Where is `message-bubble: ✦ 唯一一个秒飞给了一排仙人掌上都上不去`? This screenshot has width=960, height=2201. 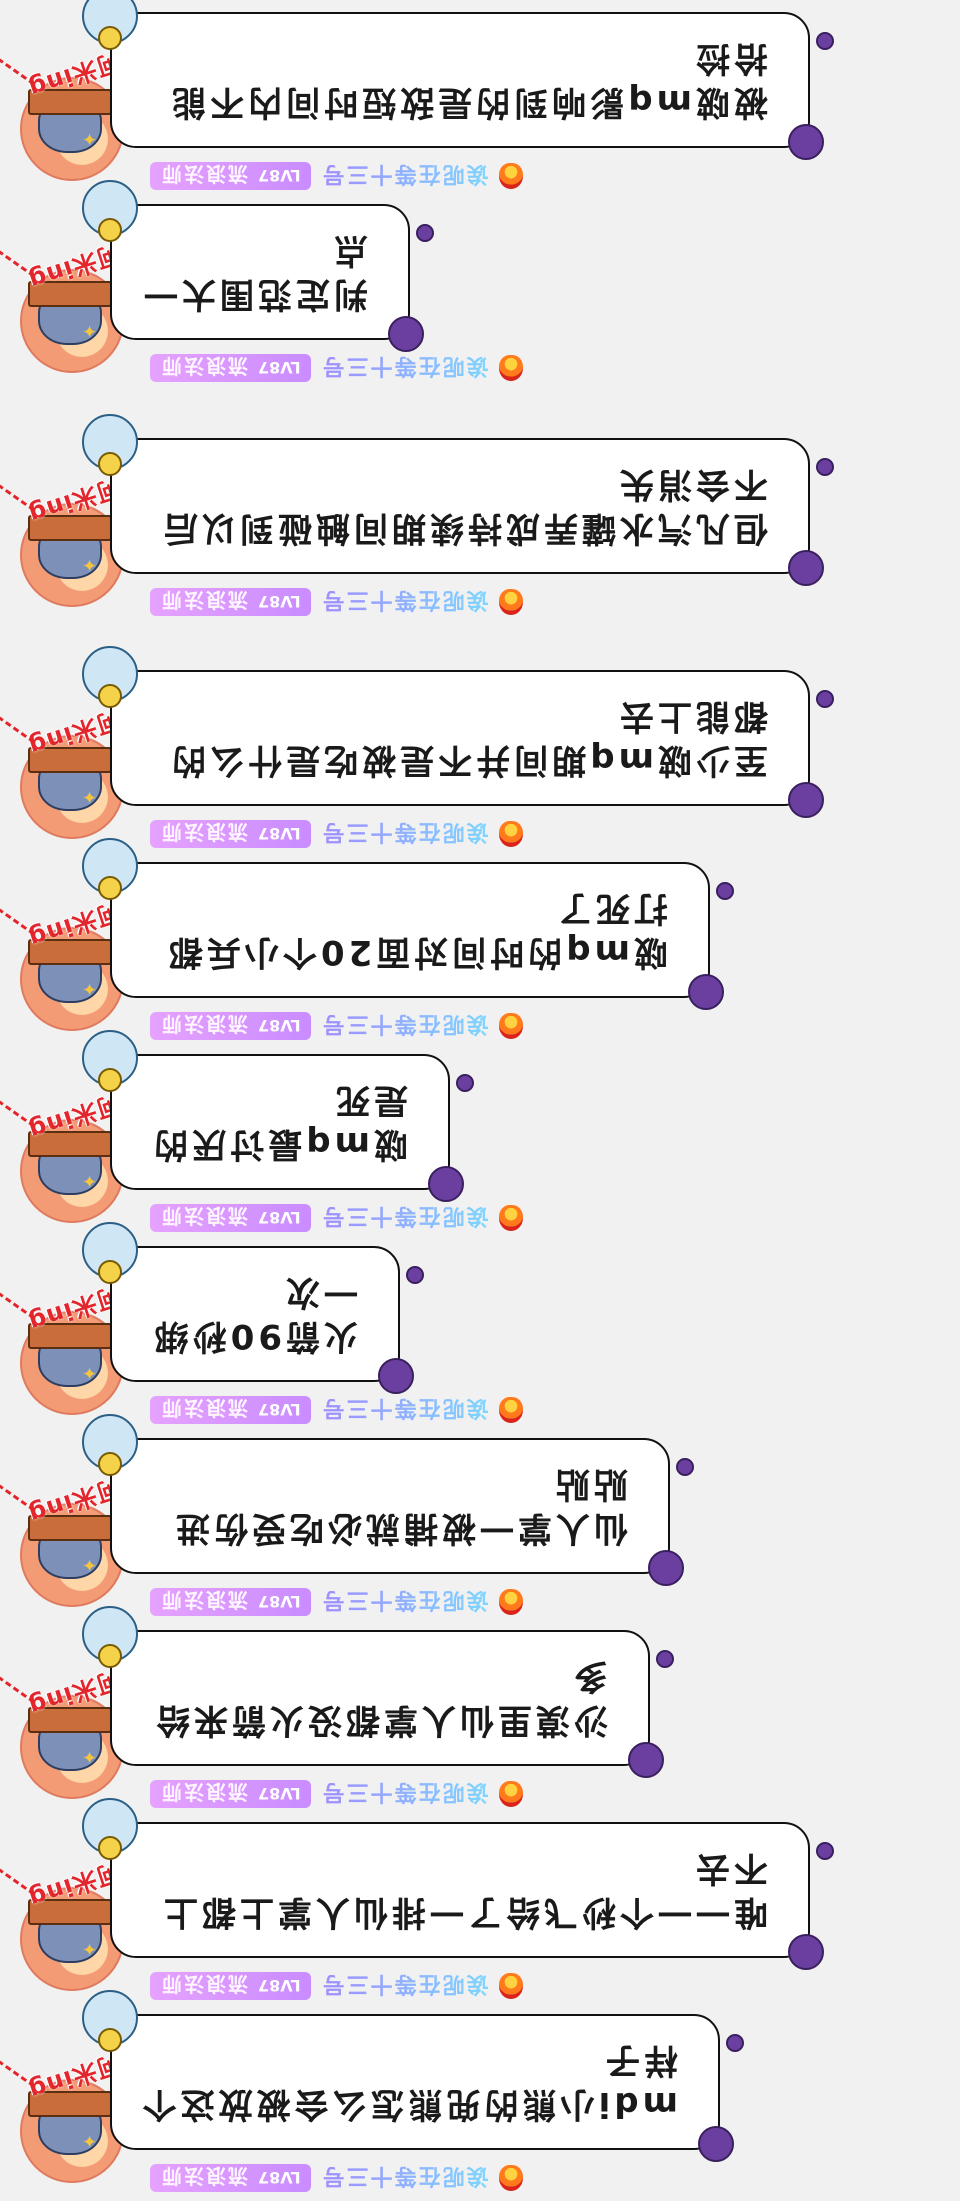 message-bubble: ✦ 唯一一个秒飞给了一排仙人掌上都上不去 is located at coordinates (456, 1884).